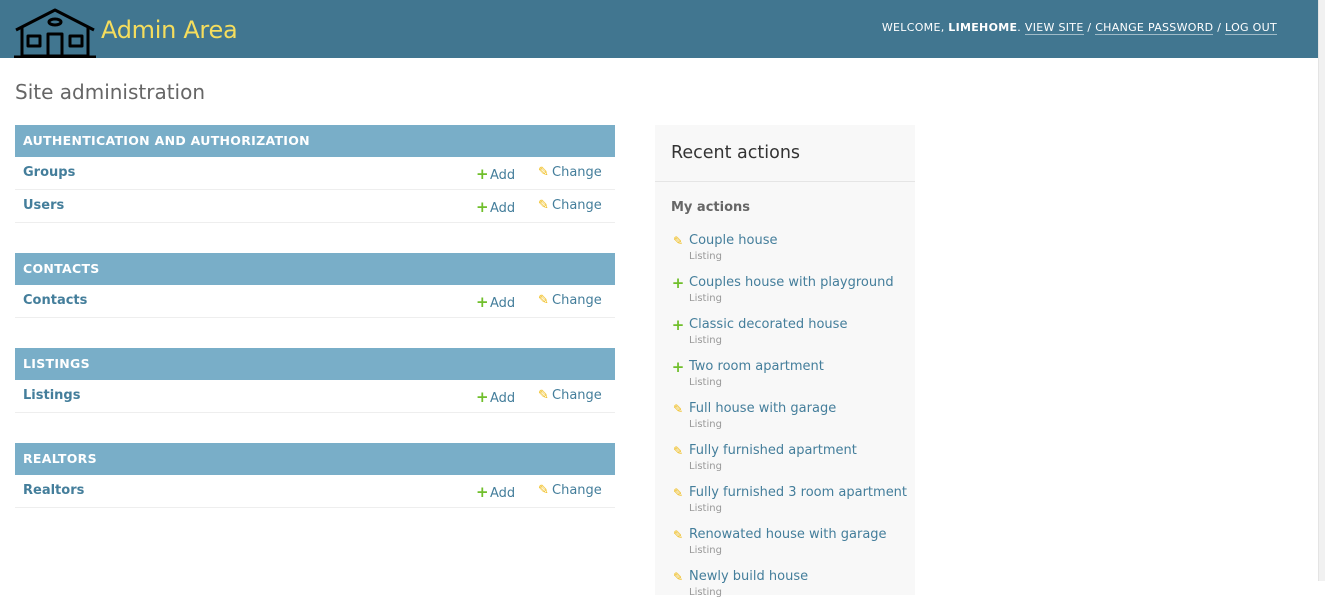  What do you see at coordinates (768, 324) in the screenshot?
I see `action-link: Classic decorated house` at bounding box center [768, 324].